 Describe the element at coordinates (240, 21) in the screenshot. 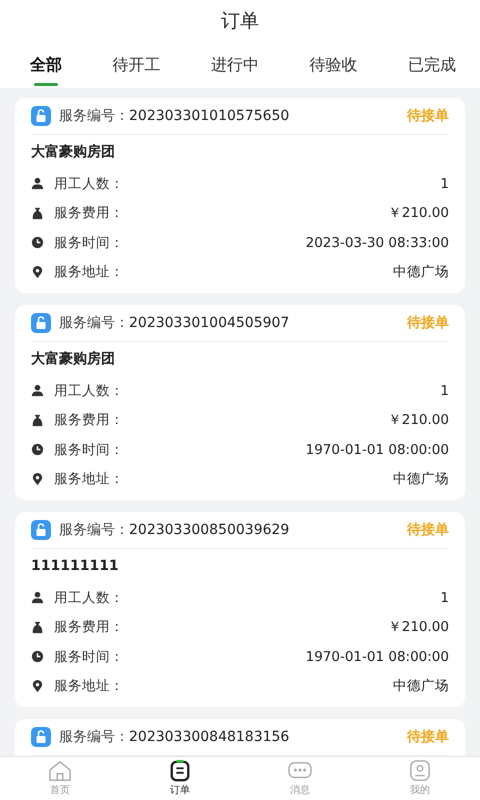

I see `page-title: 订单` at that location.